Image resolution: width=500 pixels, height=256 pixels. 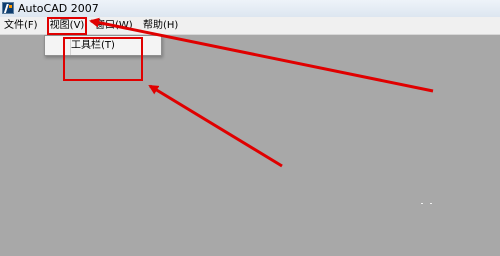 What do you see at coordinates (67, 26) in the screenshot?
I see `menu-view: 视图(V)` at bounding box center [67, 26].